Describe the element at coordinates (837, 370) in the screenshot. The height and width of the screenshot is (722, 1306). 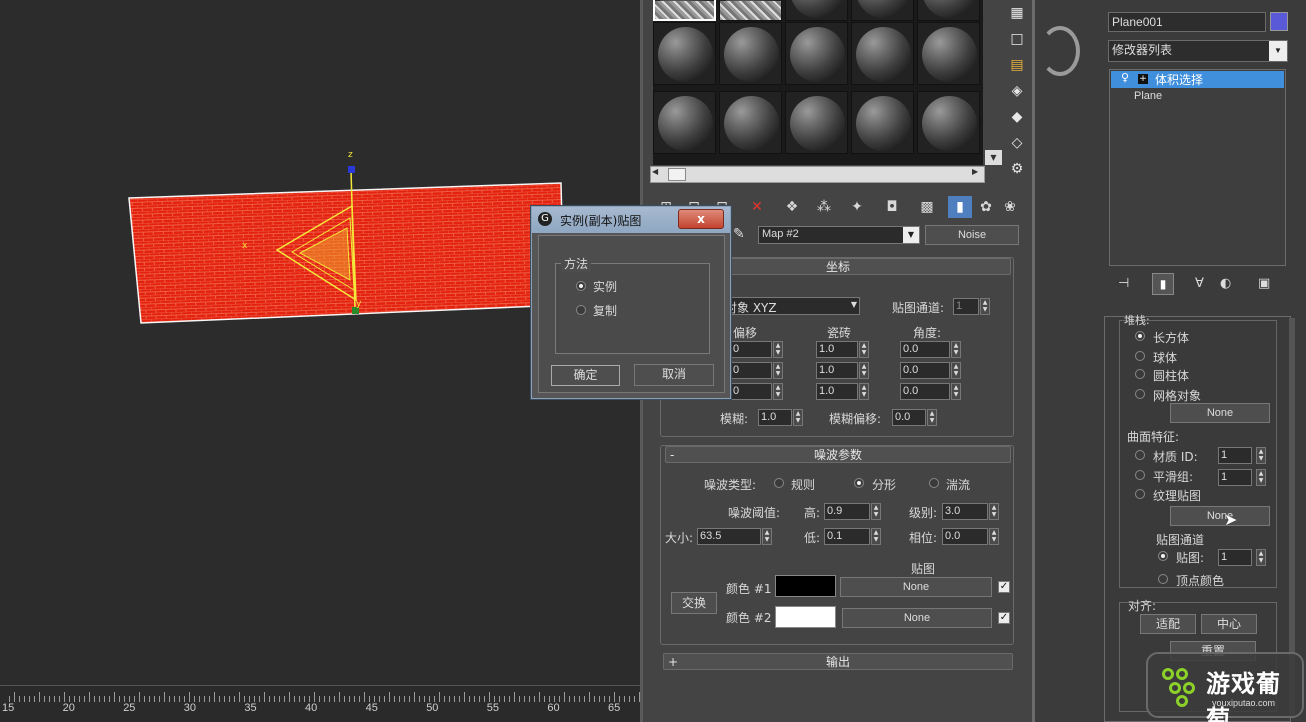
I see `tiling-v-input: 1.0` at that location.